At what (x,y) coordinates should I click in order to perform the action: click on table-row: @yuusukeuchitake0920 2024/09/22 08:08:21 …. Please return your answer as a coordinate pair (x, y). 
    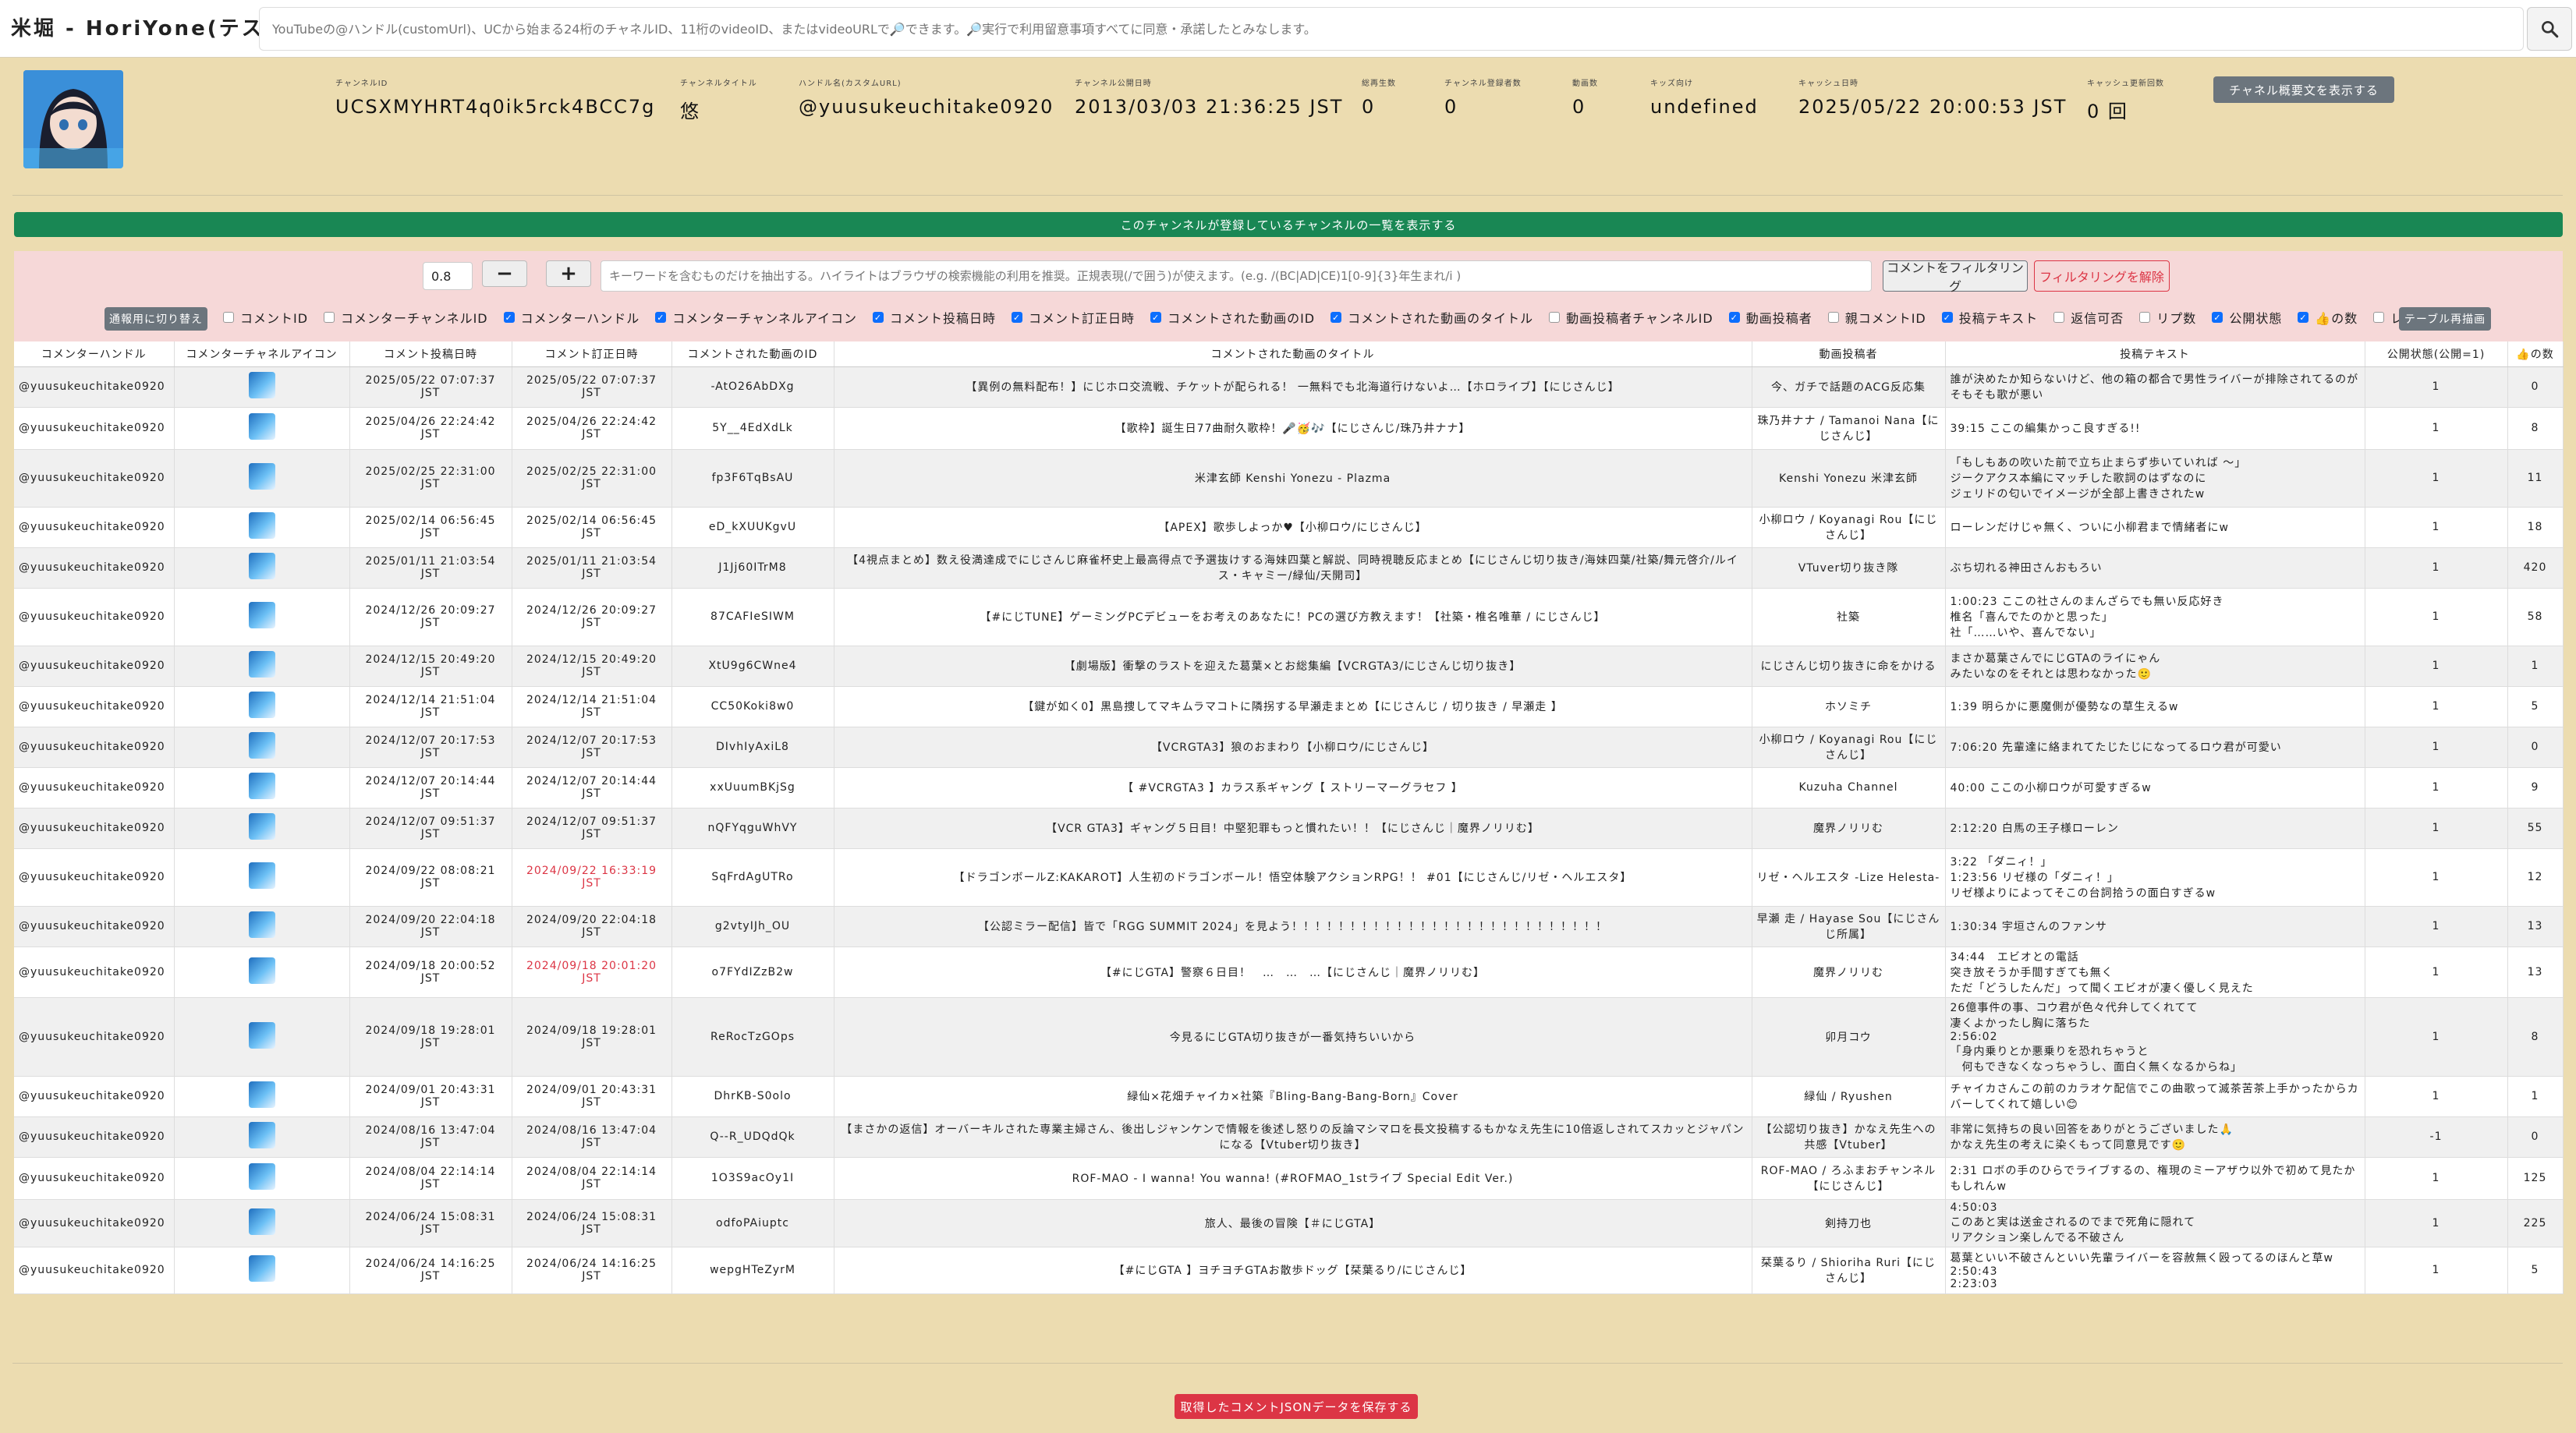
    Looking at the image, I should click on (1289, 877).